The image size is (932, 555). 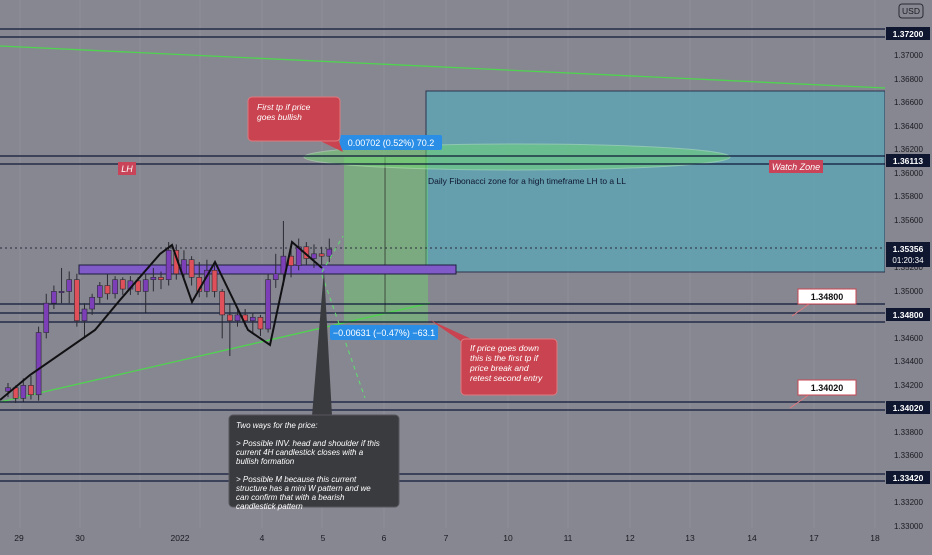 What do you see at coordinates (908, 79) in the screenshot?
I see `svg-text: 1.36800` at bounding box center [908, 79].